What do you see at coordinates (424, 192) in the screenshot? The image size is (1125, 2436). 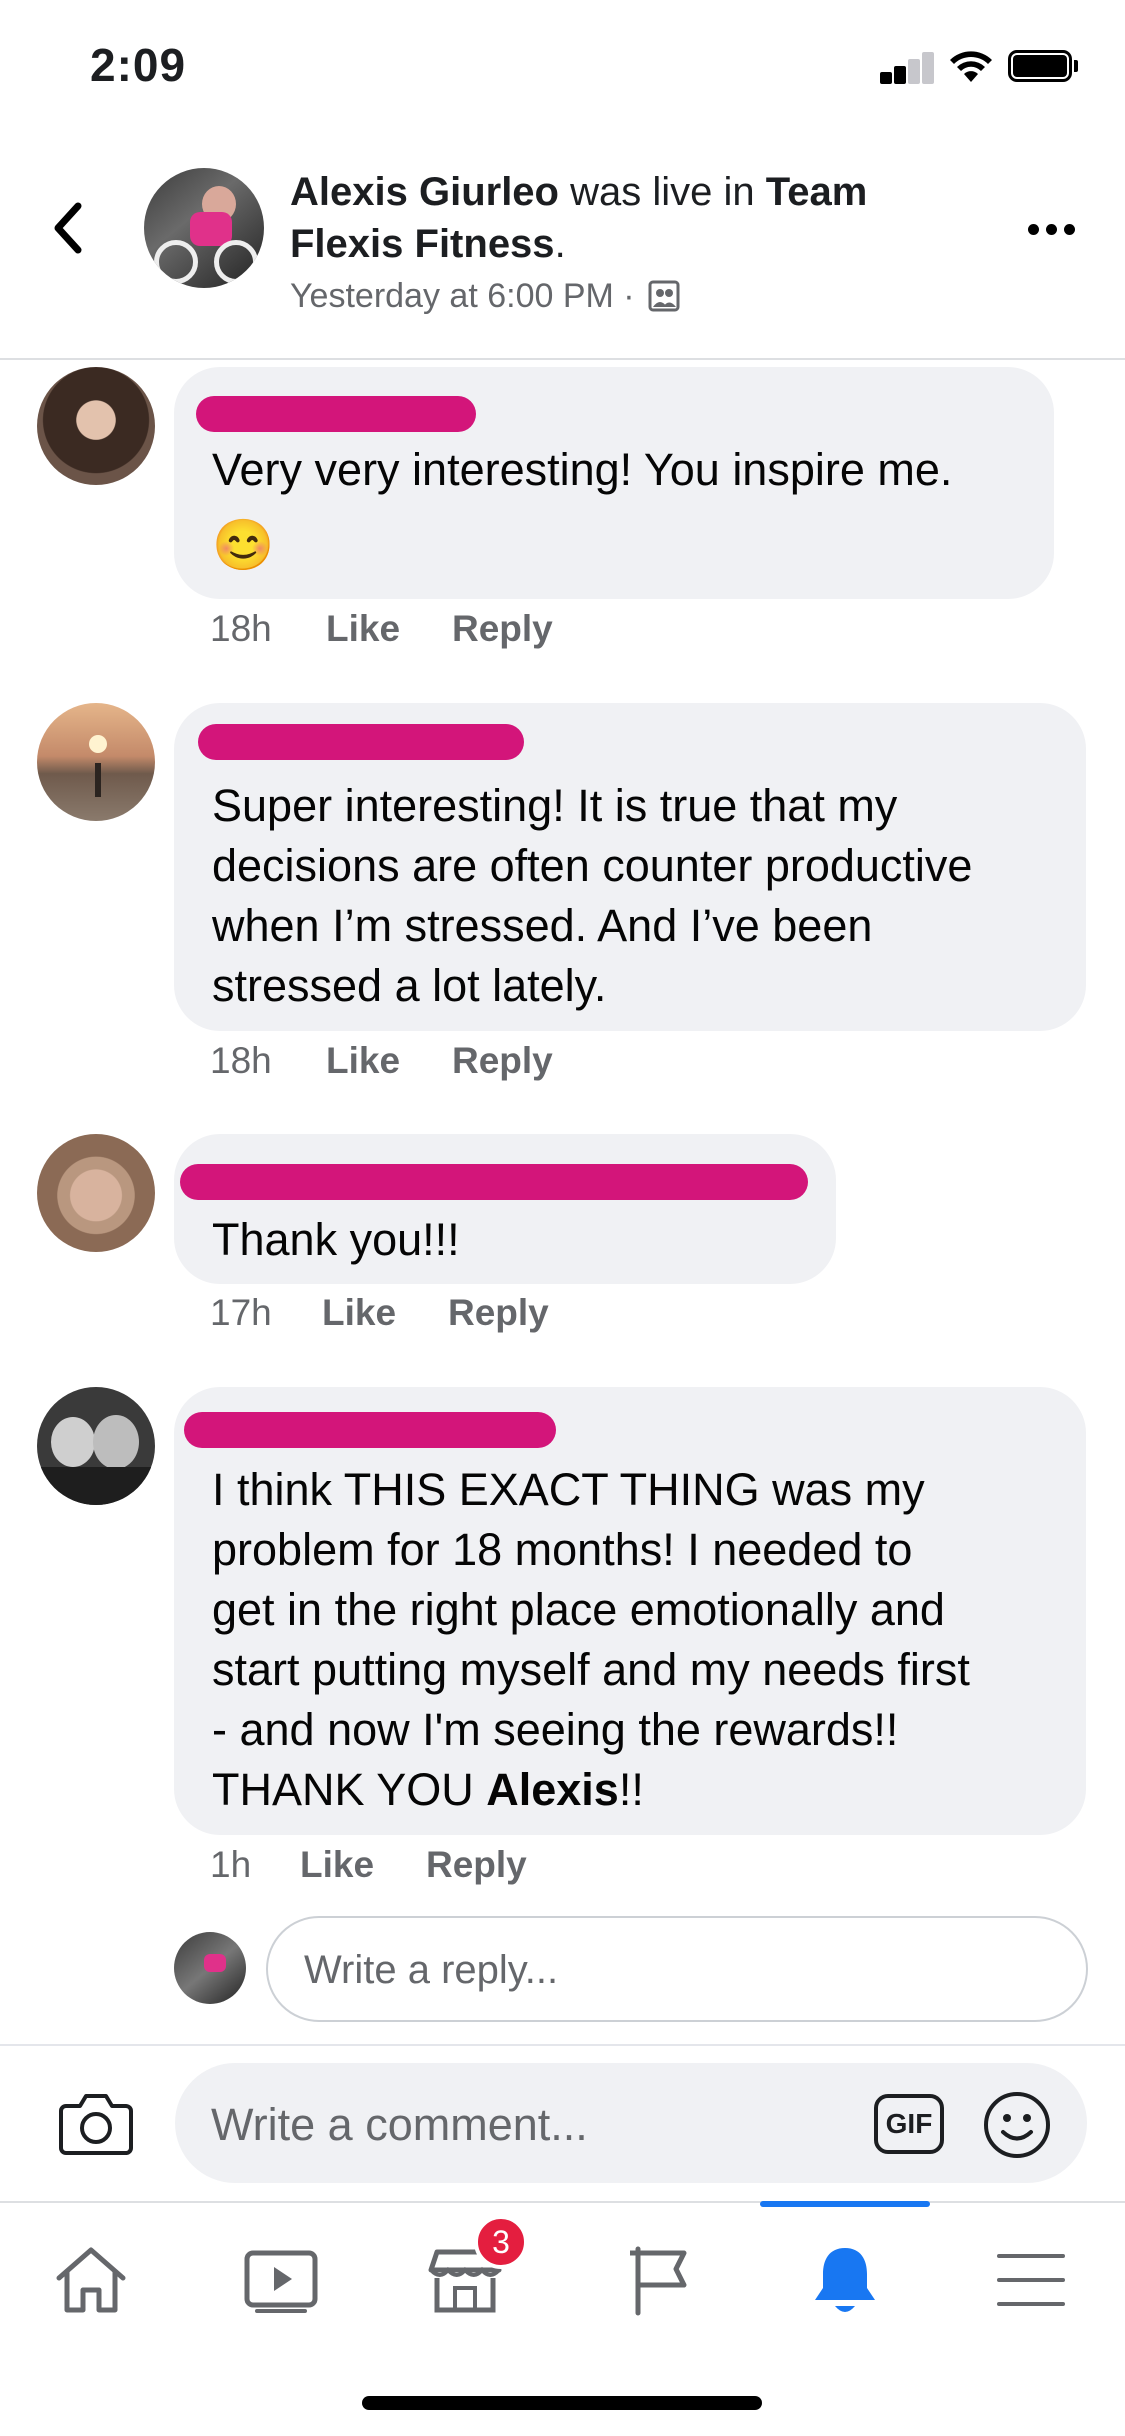 I see `author-name-link: Alexis Giurleo` at bounding box center [424, 192].